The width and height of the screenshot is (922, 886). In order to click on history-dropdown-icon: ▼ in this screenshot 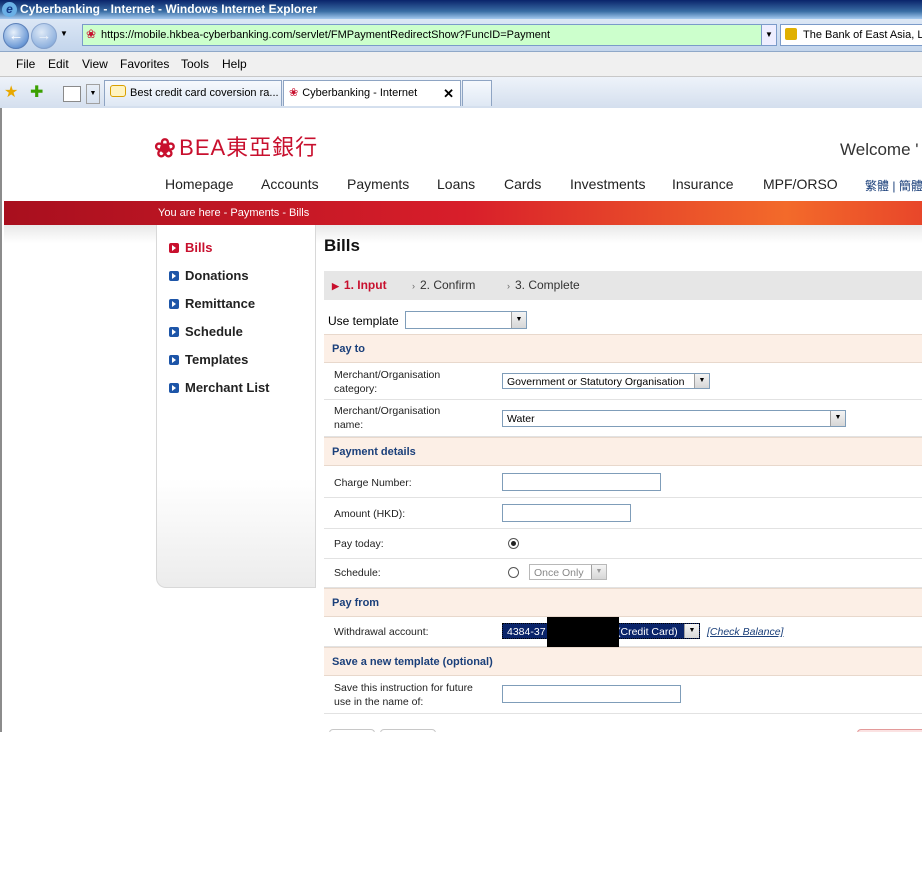, I will do `click(64, 33)`.